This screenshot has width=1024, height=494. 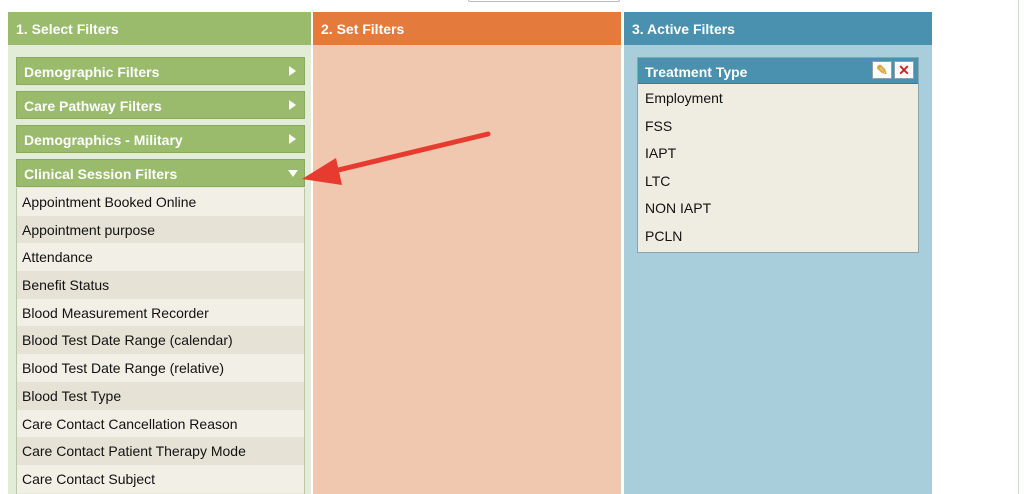 What do you see at coordinates (658, 180) in the screenshot?
I see `active-filter-value: LTC` at bounding box center [658, 180].